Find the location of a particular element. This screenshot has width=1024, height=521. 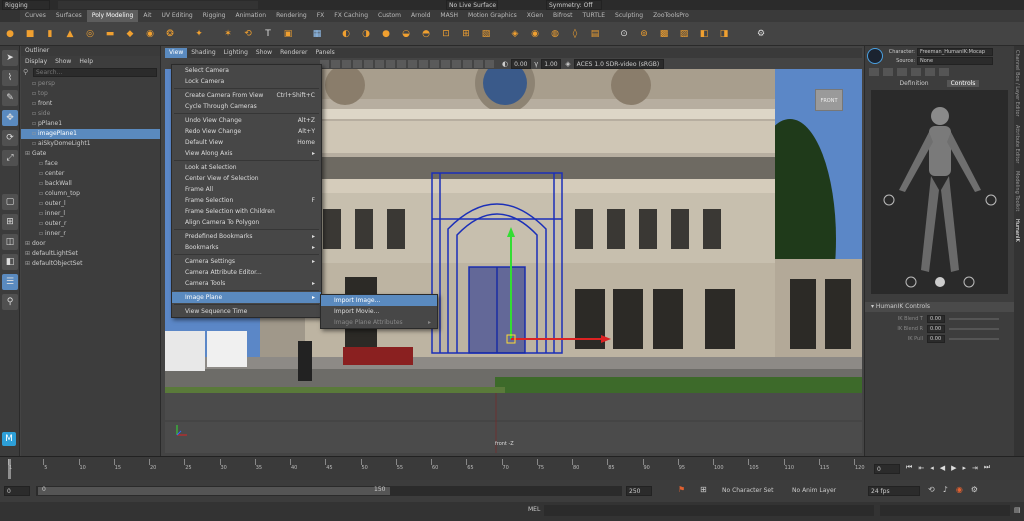

append-icon: ◉ is located at coordinates (535, 34).